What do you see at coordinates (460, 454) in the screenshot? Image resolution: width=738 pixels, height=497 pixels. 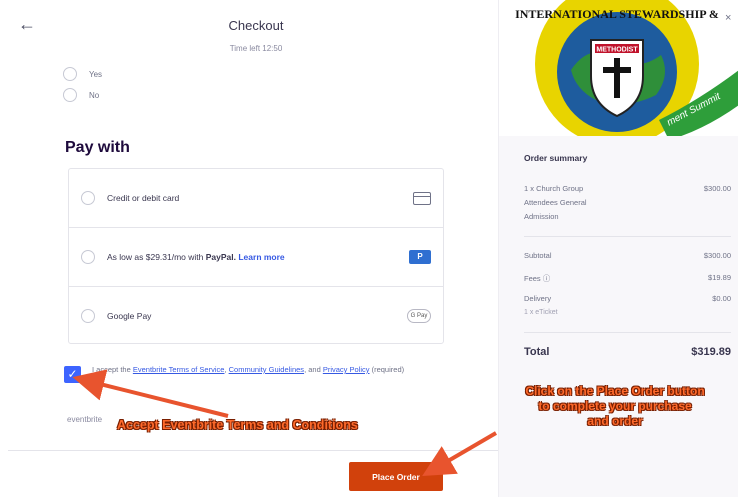 I see `place-order-arrow` at bounding box center [460, 454].